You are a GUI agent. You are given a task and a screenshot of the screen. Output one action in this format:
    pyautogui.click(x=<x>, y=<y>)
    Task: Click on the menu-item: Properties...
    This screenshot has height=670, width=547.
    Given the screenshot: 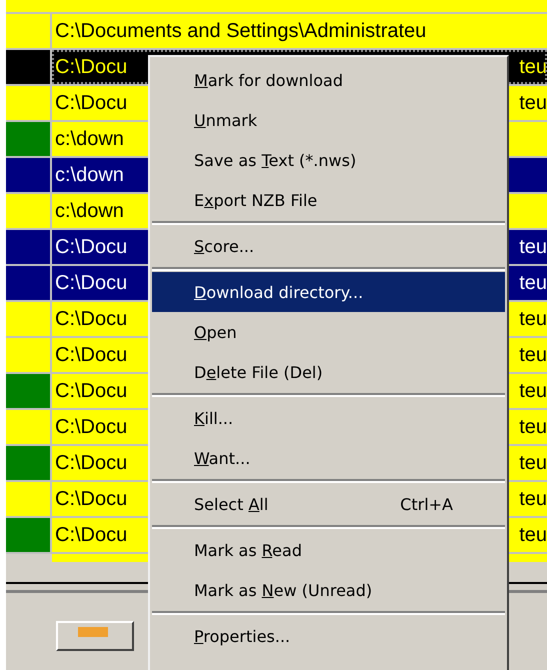 What is the action you would take?
    pyautogui.click(x=328, y=636)
    